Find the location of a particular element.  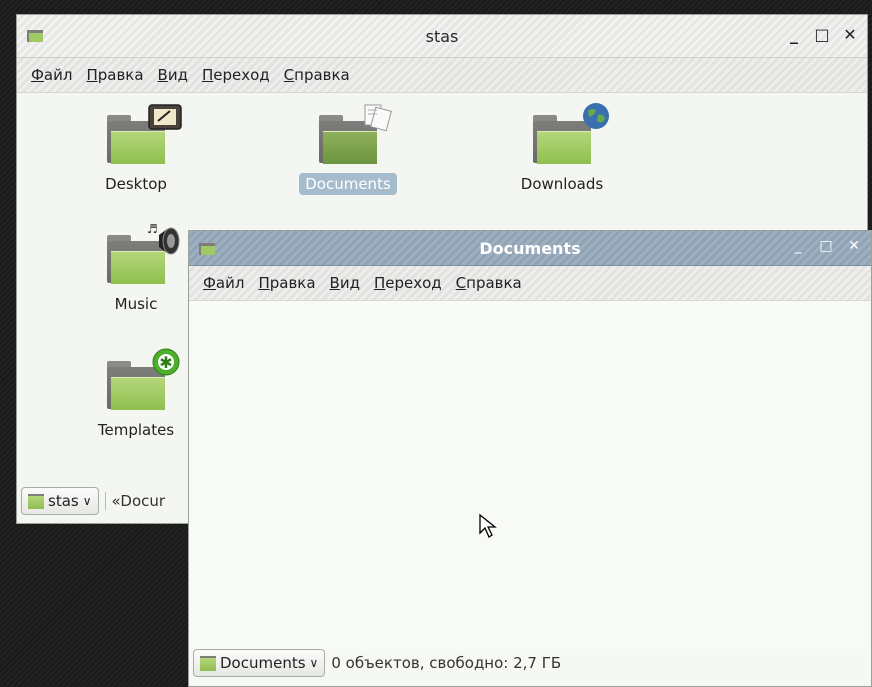

folder-label: Desktop is located at coordinates (136, 184).